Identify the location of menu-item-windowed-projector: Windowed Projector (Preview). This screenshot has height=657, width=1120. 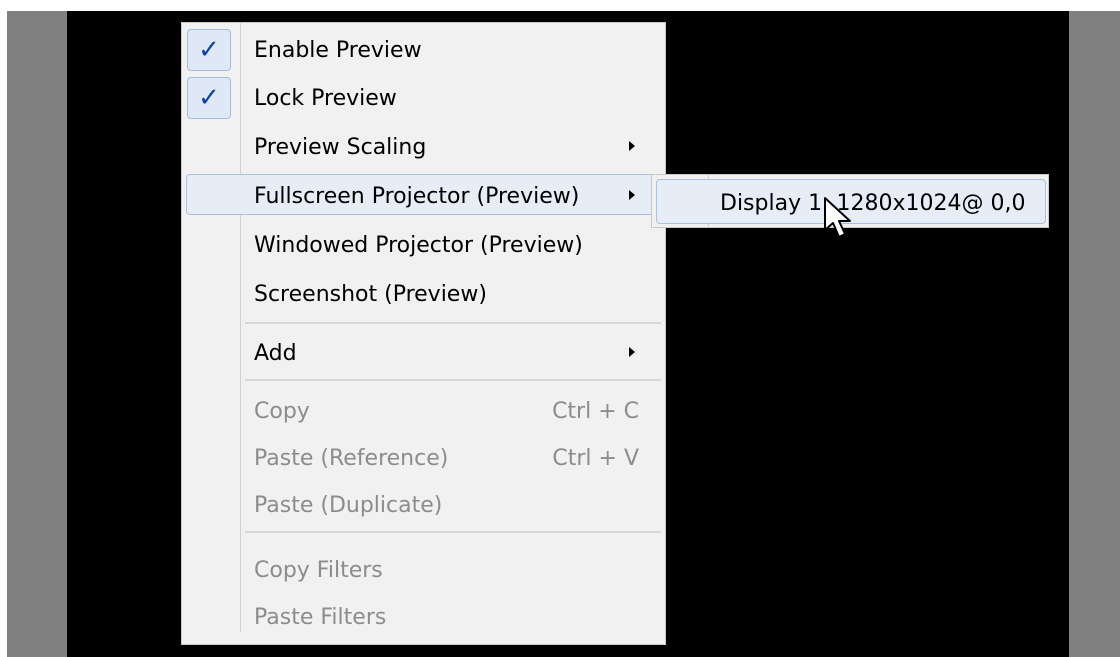
(423, 244).